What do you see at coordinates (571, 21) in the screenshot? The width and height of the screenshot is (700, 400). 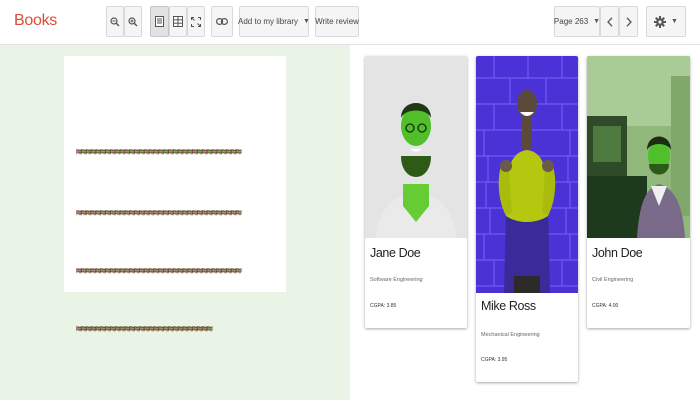 I see `page-label: Page 263` at bounding box center [571, 21].